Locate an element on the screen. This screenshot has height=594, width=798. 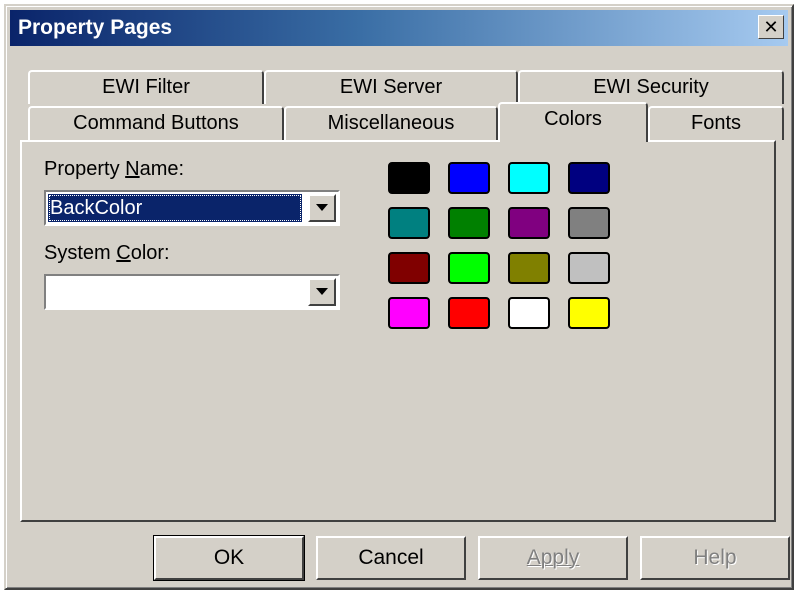
cancel-button: Cancel is located at coordinates (391, 558).